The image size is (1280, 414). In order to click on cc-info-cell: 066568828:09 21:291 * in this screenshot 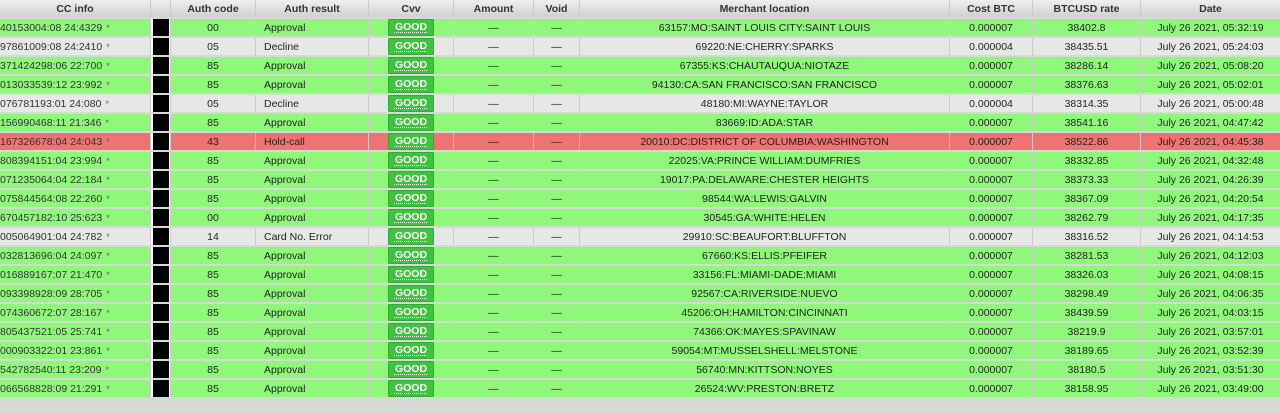, I will do `click(75, 388)`.